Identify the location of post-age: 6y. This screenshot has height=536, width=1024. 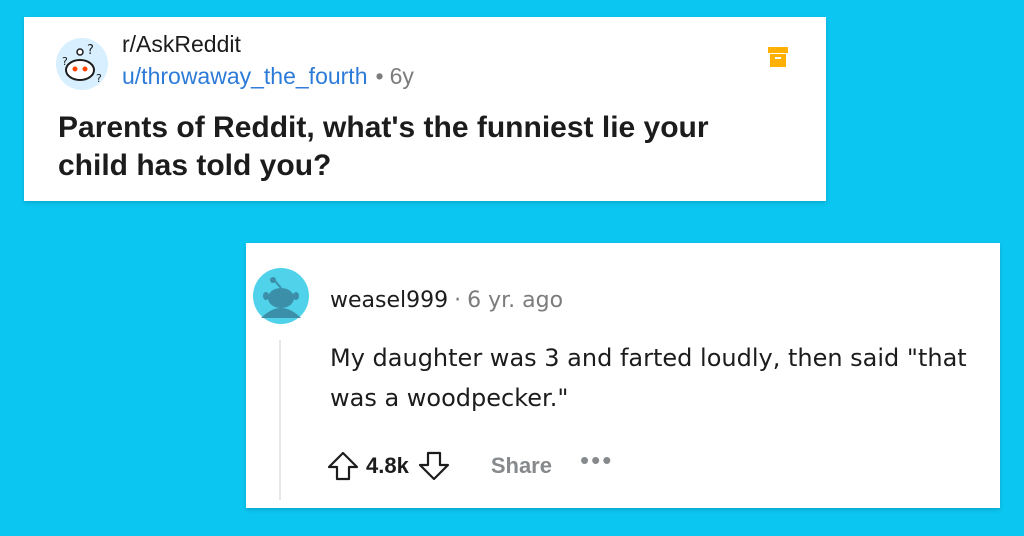
(401, 76).